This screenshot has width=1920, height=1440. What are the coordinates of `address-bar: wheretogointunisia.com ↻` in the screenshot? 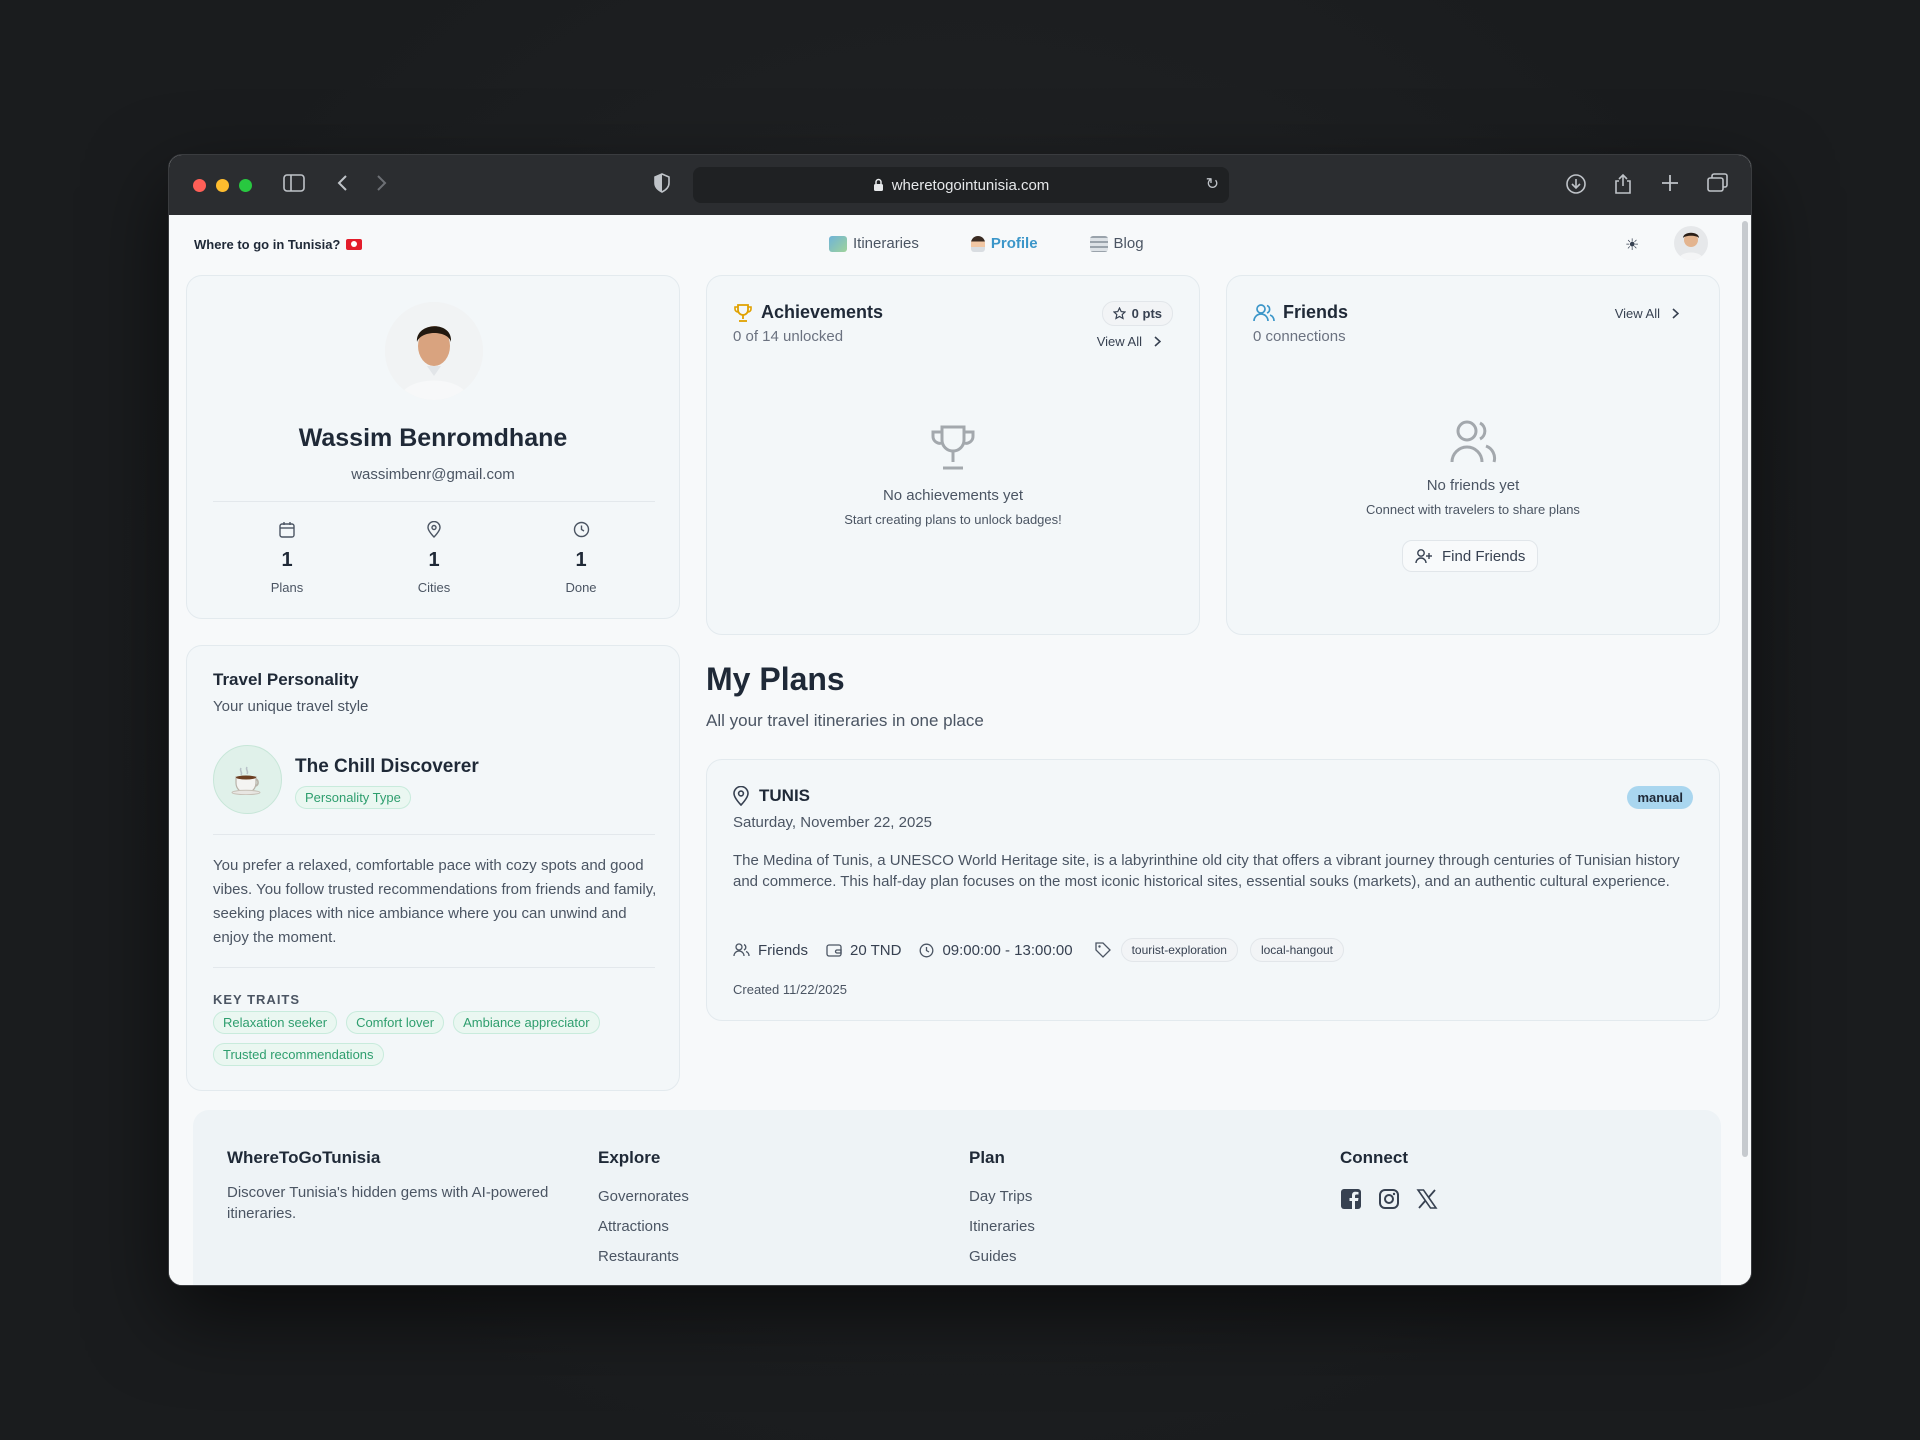 It's located at (961, 185).